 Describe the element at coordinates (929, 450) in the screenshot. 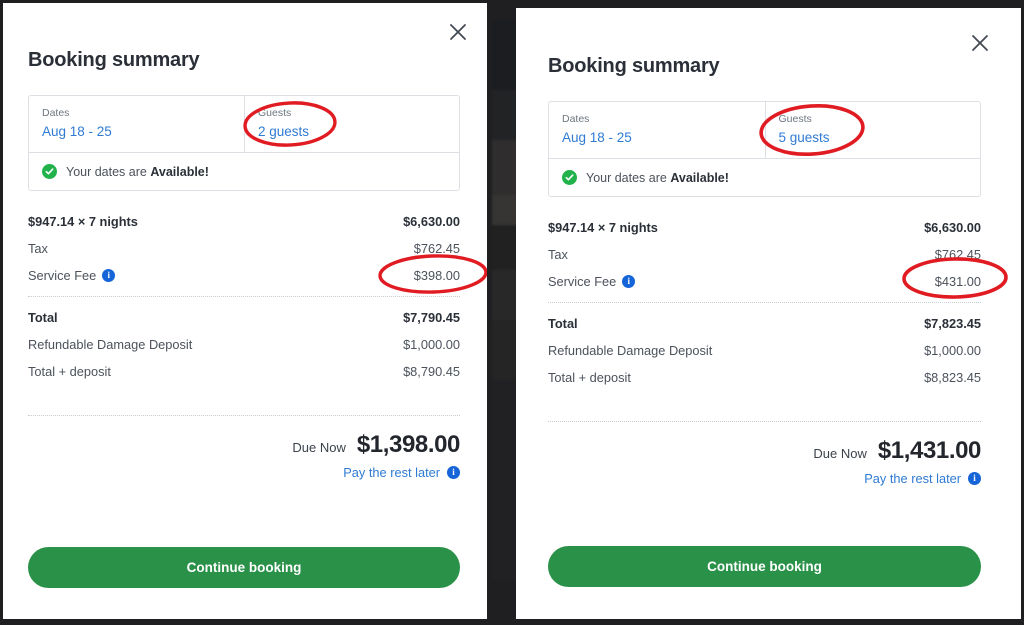

I see `due-now-amount-right: $1,431.00` at that location.